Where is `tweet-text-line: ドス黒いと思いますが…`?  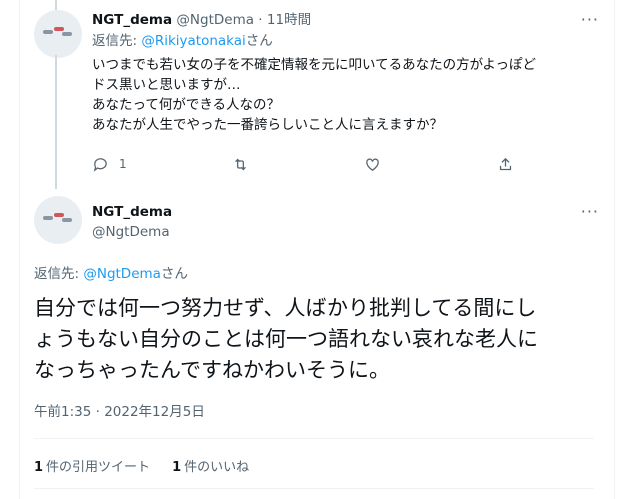
tweet-text-line: ドス黒いと思いますが… is located at coordinates (166, 85).